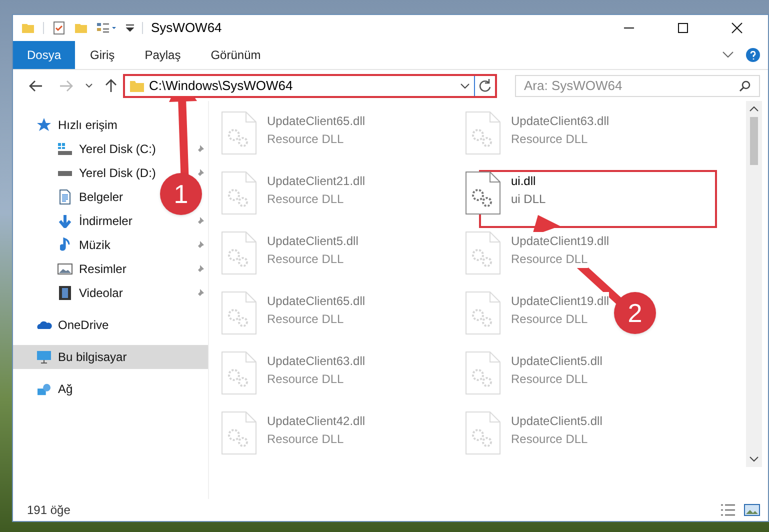 This screenshot has width=769, height=532. I want to click on file-name: ui.dll, so click(523, 181).